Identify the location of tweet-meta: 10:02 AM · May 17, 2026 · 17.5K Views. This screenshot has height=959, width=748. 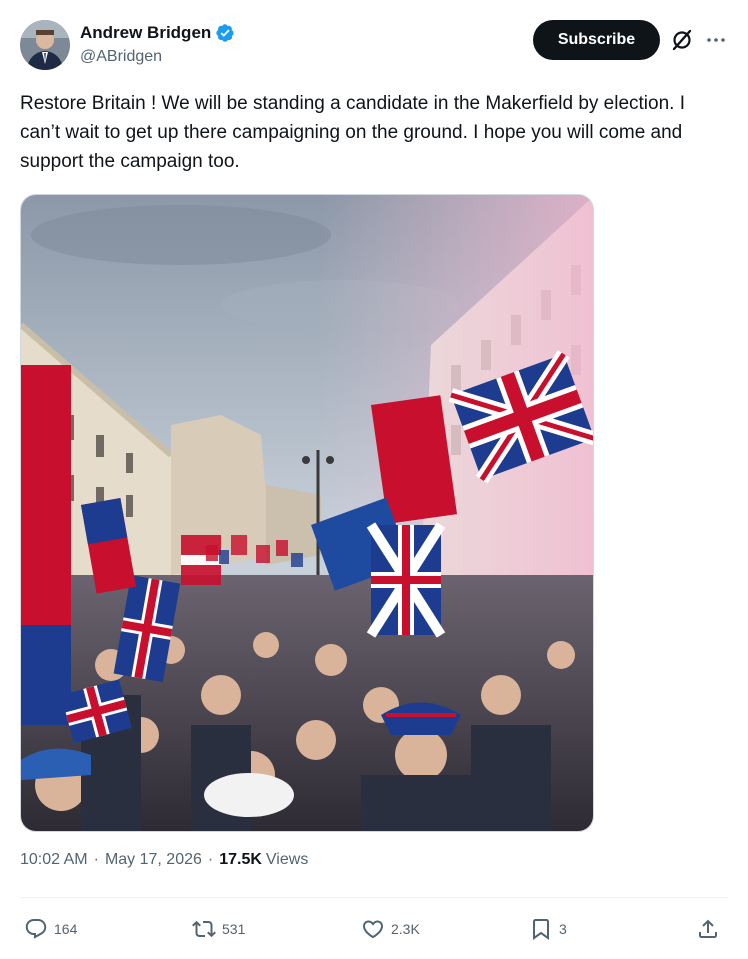
(164, 860).